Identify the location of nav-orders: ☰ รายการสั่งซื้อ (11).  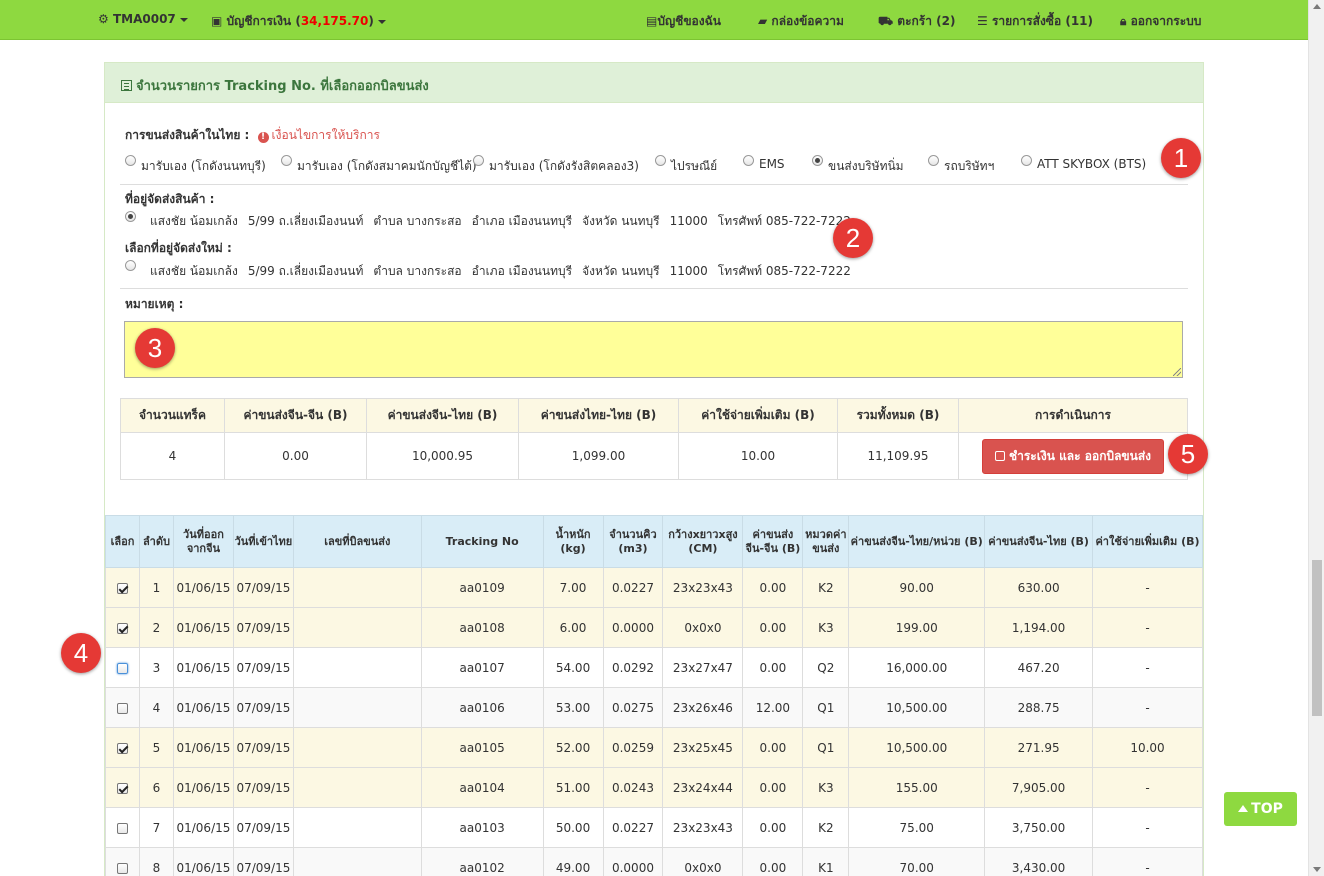
(1035, 21).